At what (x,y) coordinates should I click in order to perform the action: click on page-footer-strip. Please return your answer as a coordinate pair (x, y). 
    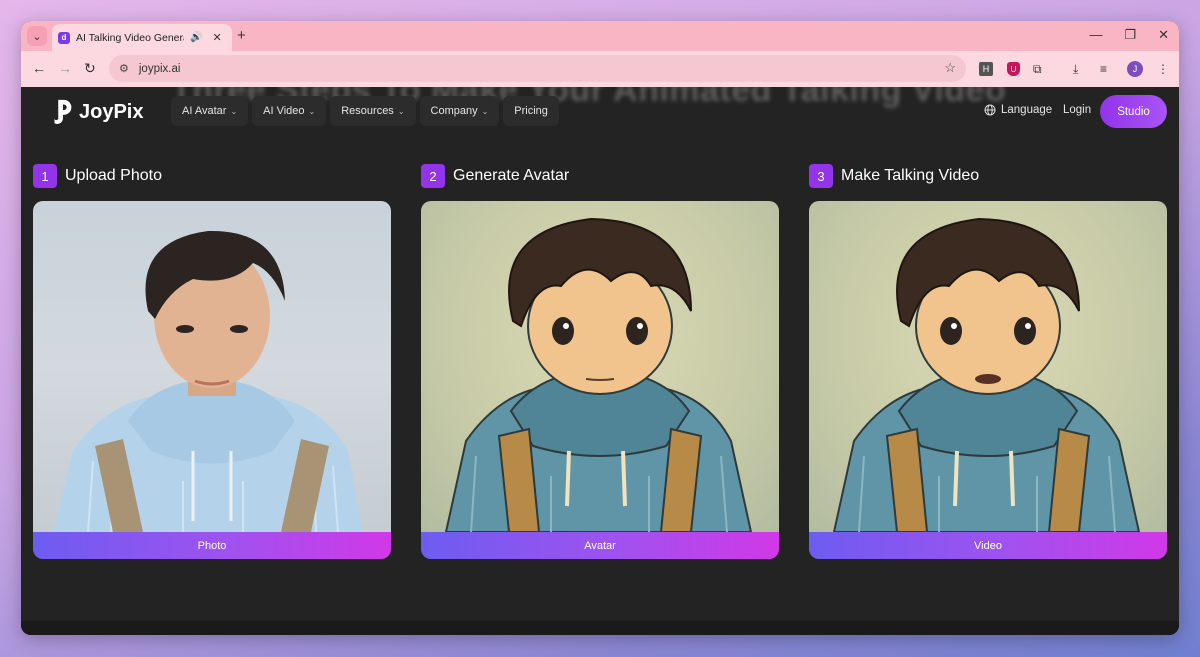
    Looking at the image, I should click on (600, 628).